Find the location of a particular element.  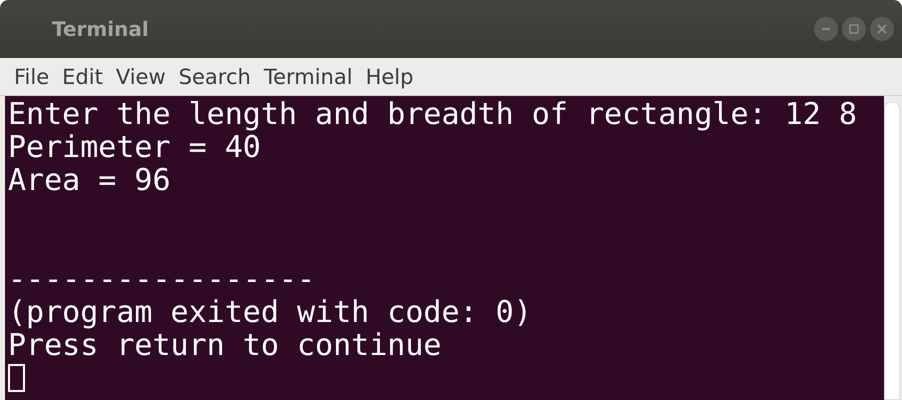

close-button is located at coordinates (882, 29).